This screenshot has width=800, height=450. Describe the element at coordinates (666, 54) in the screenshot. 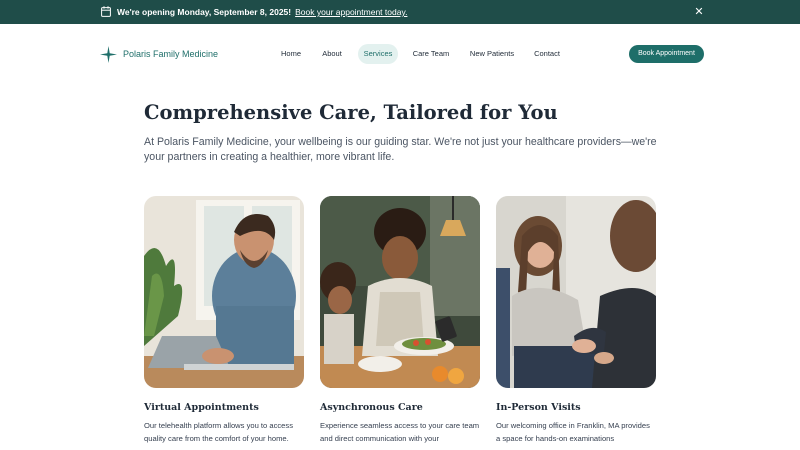

I see `book-appointment-button: Book Appointment` at that location.